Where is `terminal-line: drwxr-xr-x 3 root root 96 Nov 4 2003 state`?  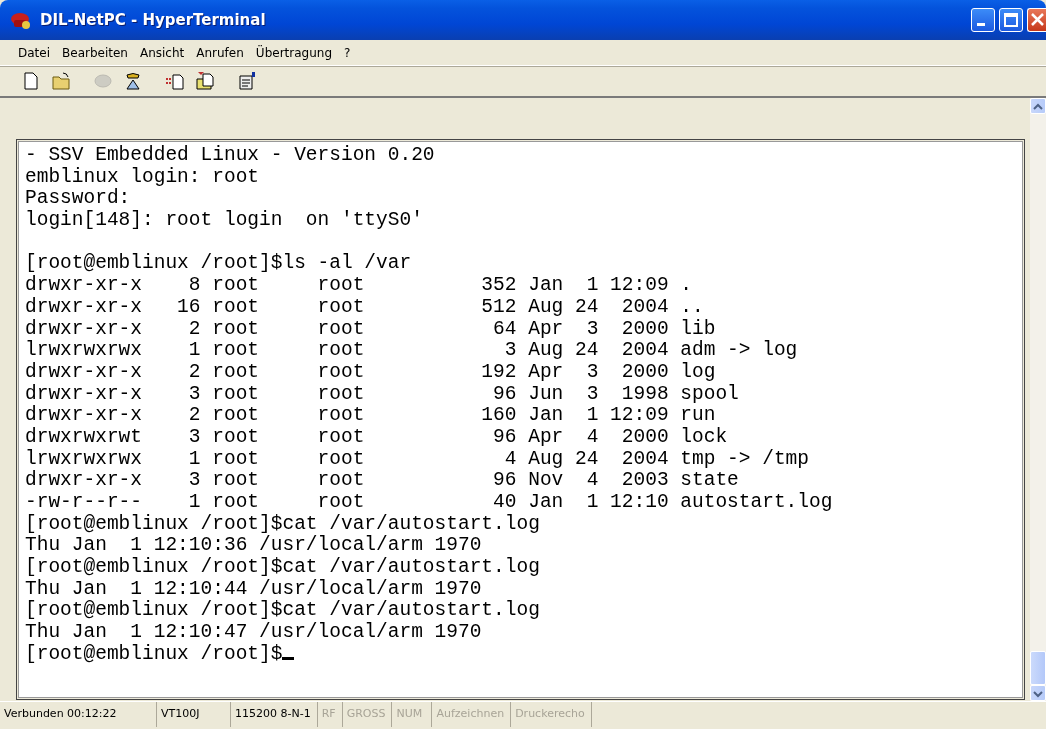
terminal-line: drwxr-xr-x 3 root root 96 Nov 4 2003 state is located at coordinates (382, 480).